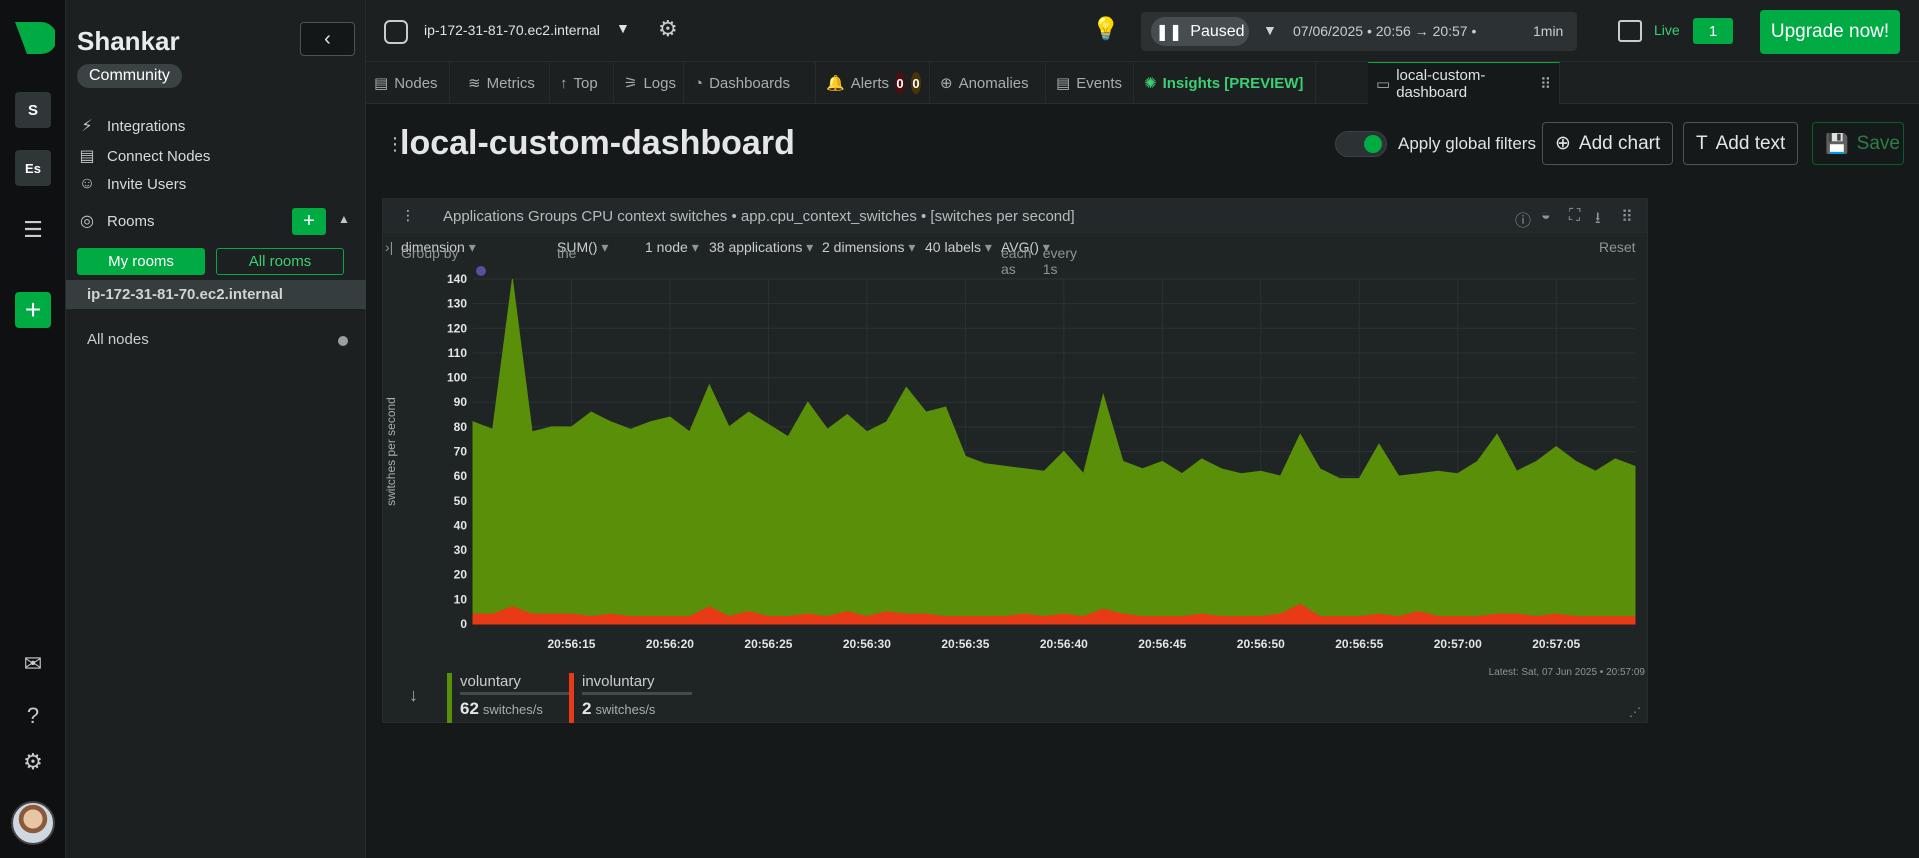 This screenshot has height=858, width=1919. Describe the element at coordinates (768, 644) in the screenshot. I see `x-tick-label: 20:56:25` at that location.